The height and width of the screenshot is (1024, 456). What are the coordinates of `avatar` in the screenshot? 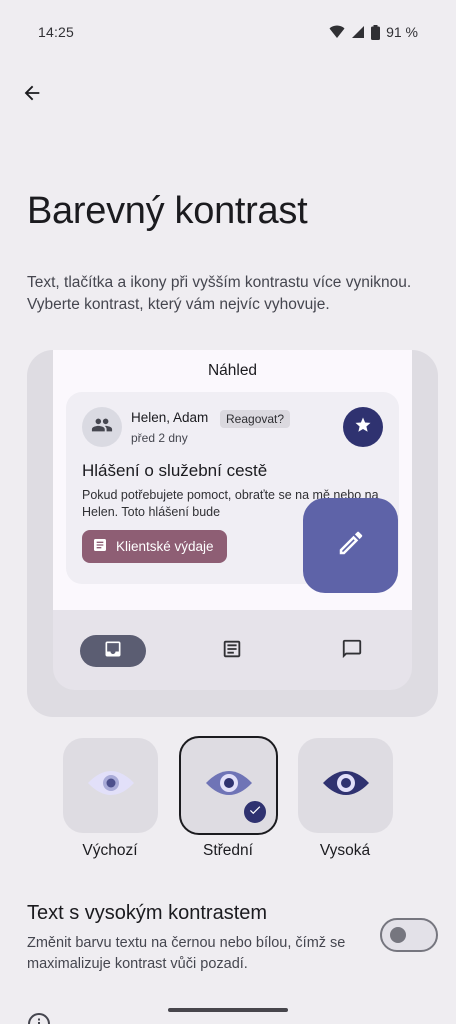 It's located at (102, 427).